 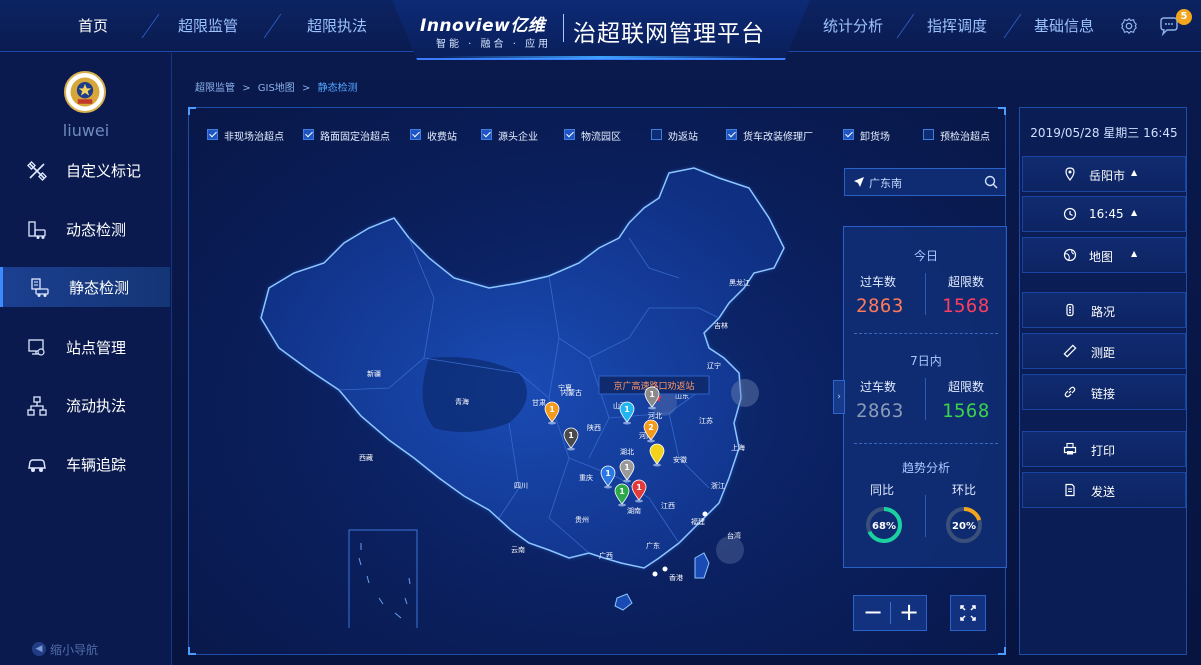 I want to click on nine-dash-line, so click(x=384, y=581).